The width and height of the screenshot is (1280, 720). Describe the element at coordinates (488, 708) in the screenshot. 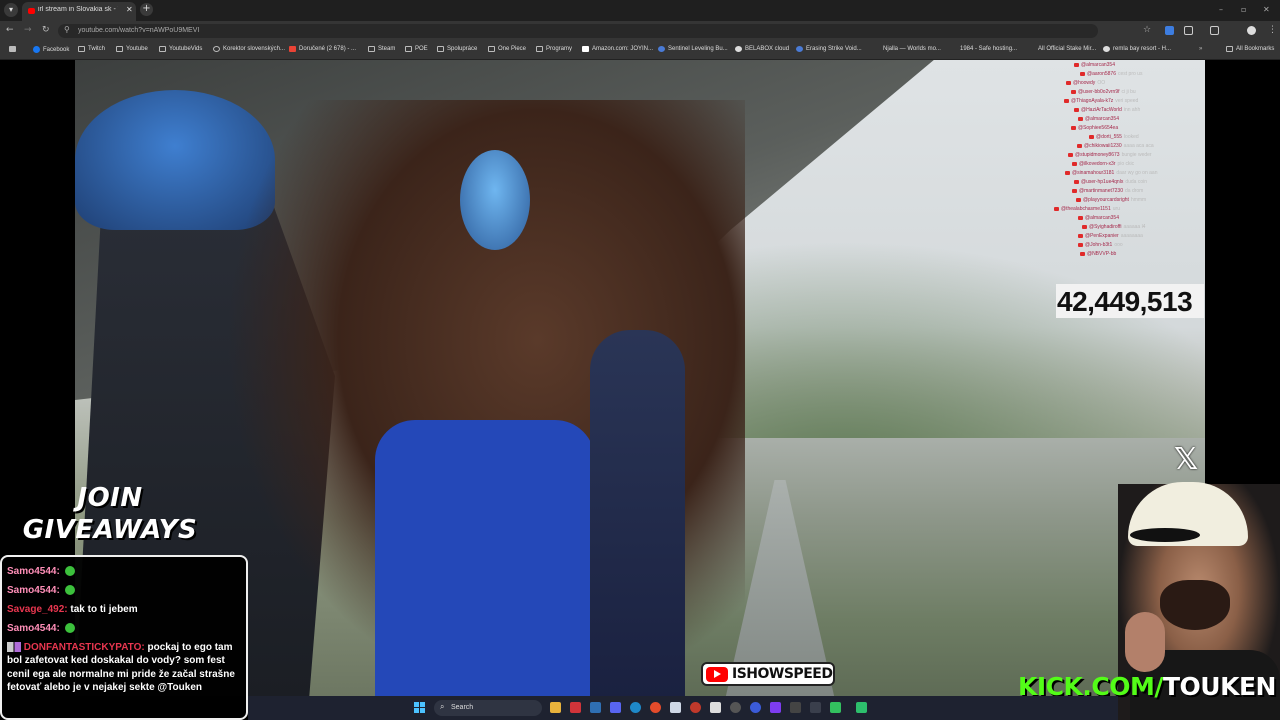

I see `taskbar-search: ⌕ Search` at that location.